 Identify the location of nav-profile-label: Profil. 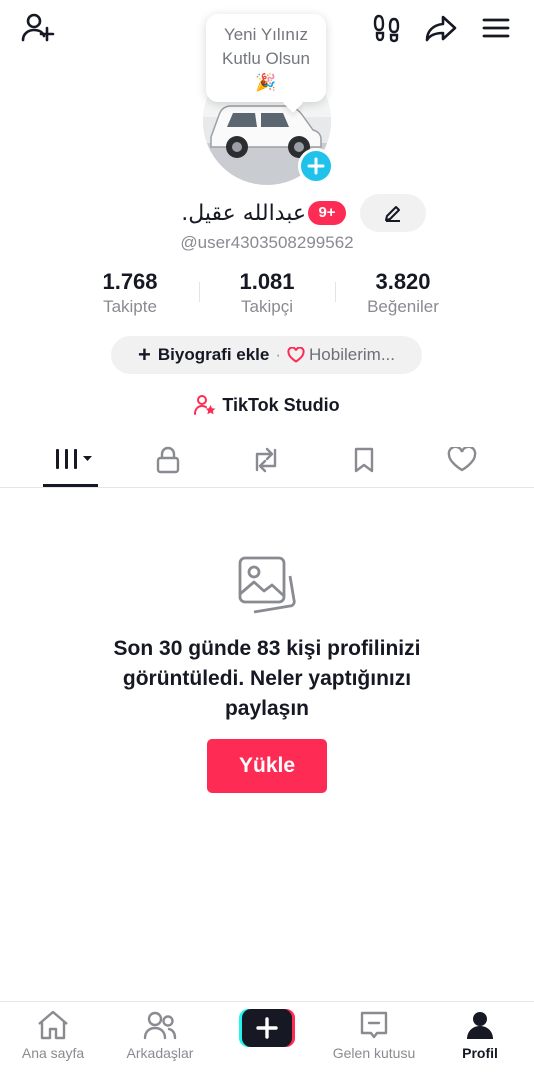
(480, 1053).